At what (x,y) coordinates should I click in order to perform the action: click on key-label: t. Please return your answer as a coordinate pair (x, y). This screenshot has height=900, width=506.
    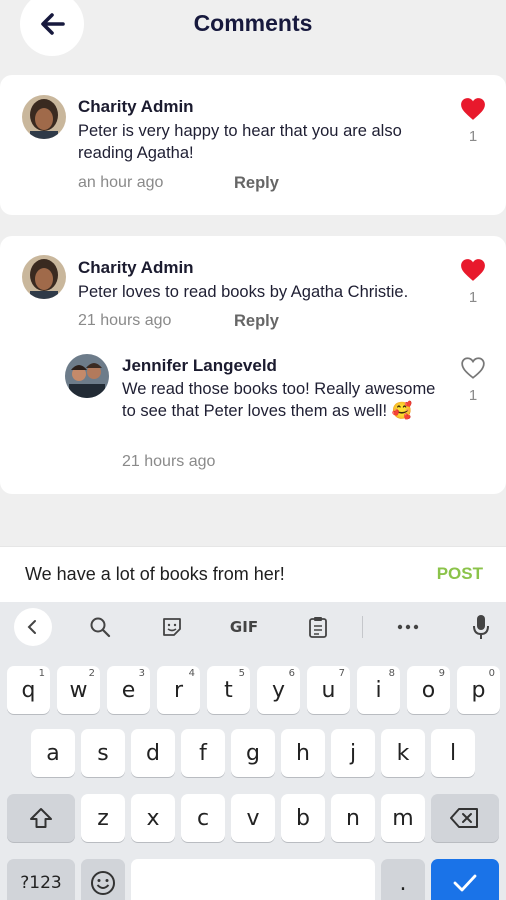
    Looking at the image, I should click on (228, 690).